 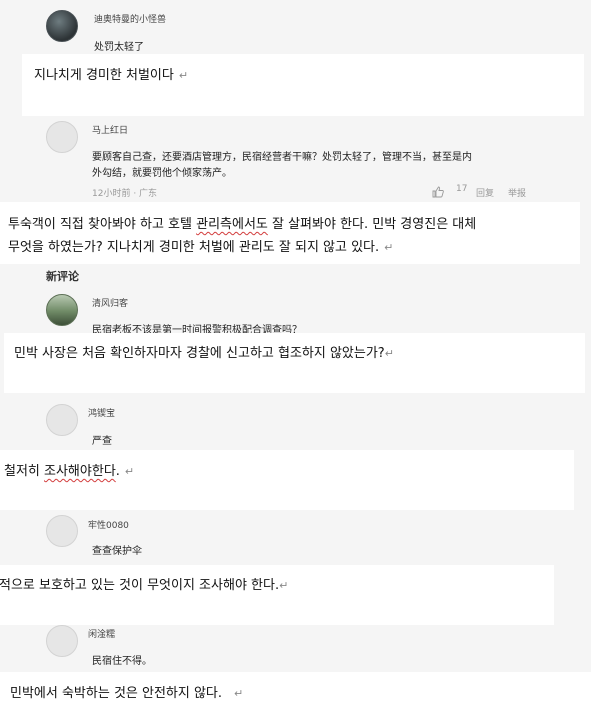 I want to click on comment-text: 严查, so click(x=102, y=441).